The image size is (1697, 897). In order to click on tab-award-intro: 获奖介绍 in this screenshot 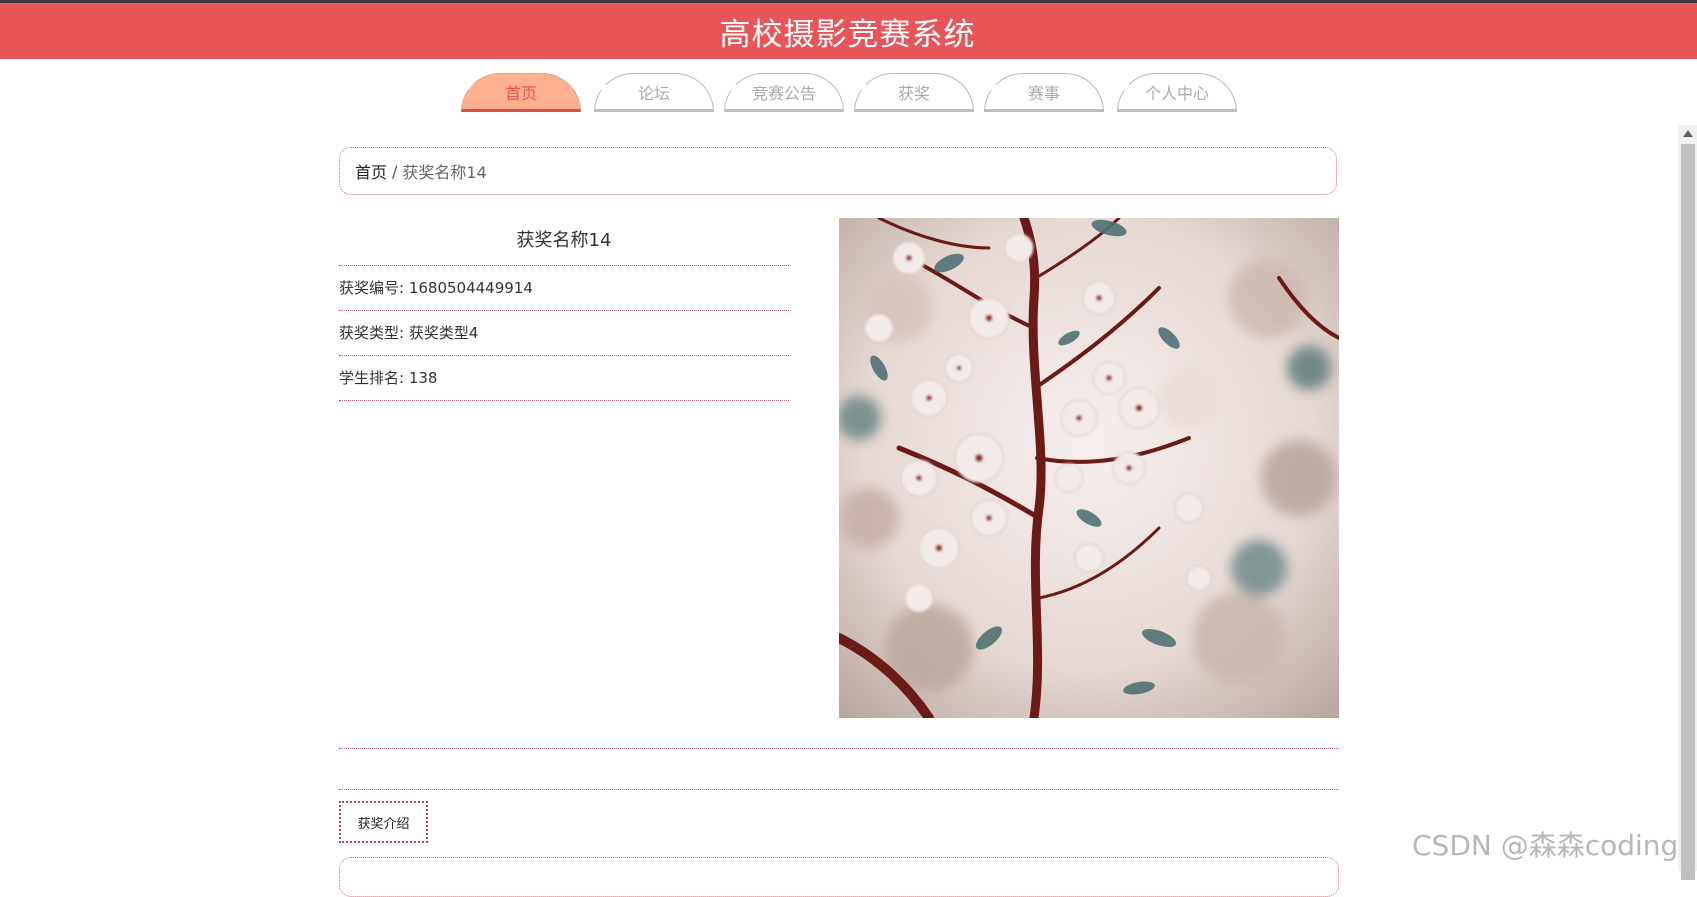, I will do `click(383, 822)`.